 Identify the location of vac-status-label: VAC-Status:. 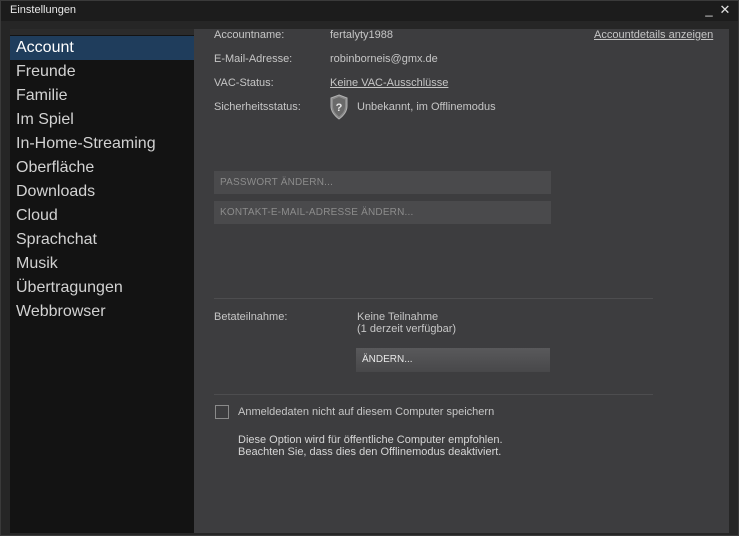
(244, 83).